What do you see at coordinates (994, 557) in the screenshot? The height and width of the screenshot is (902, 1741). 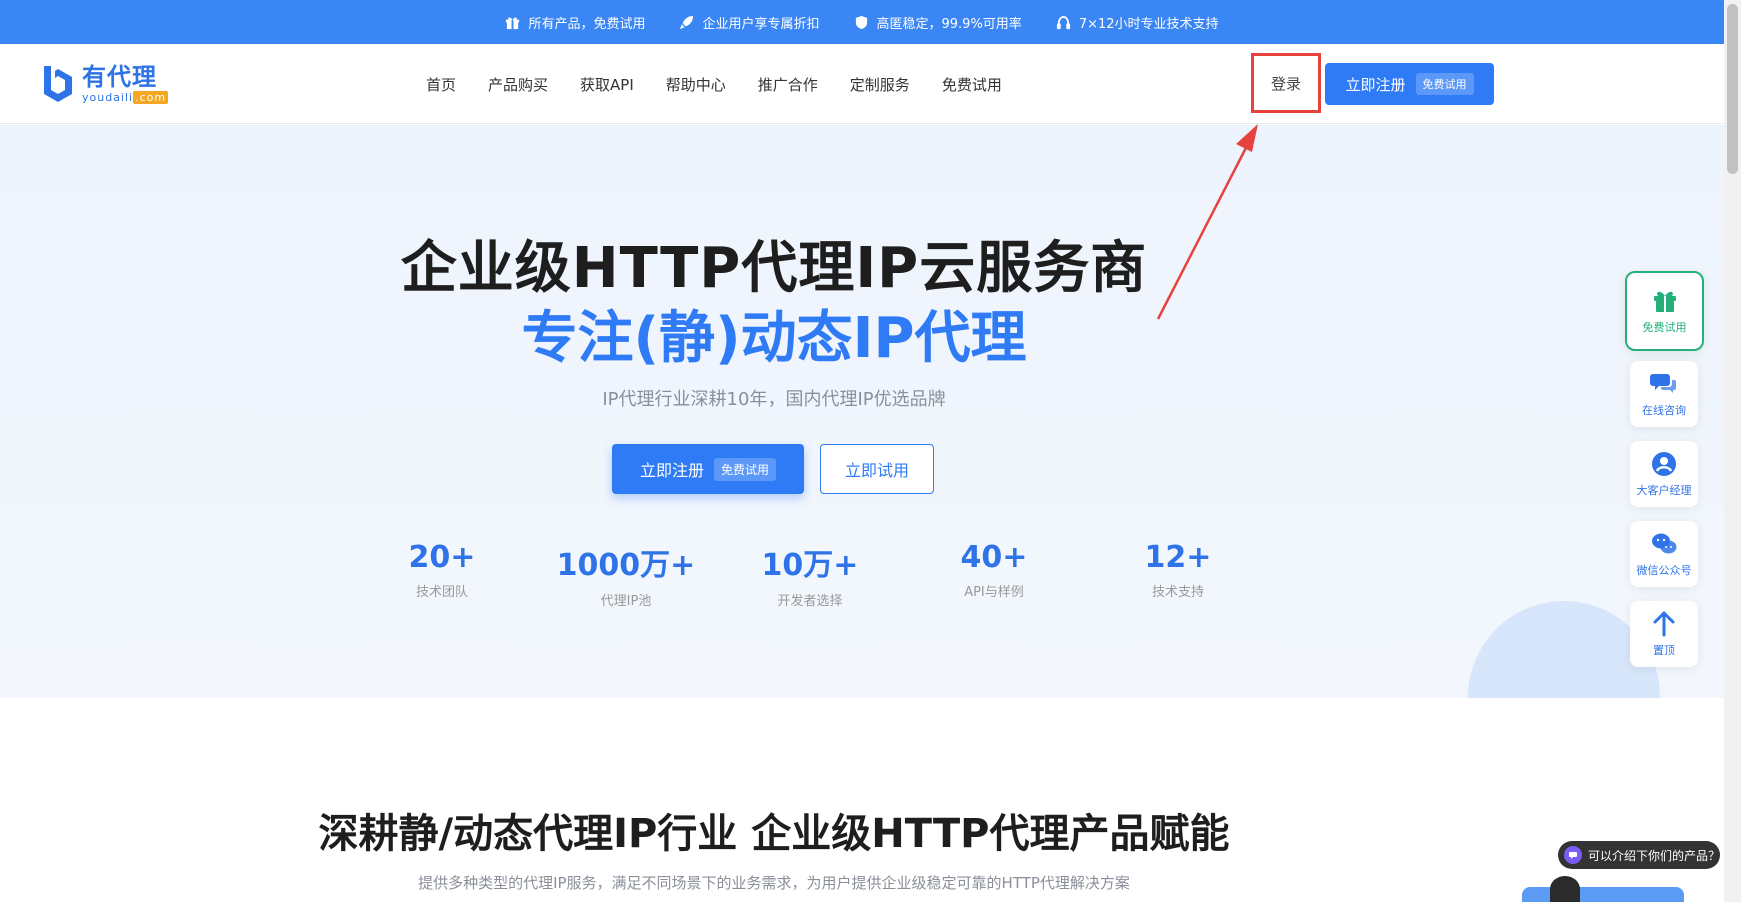 I see `stat-number: 40+` at bounding box center [994, 557].